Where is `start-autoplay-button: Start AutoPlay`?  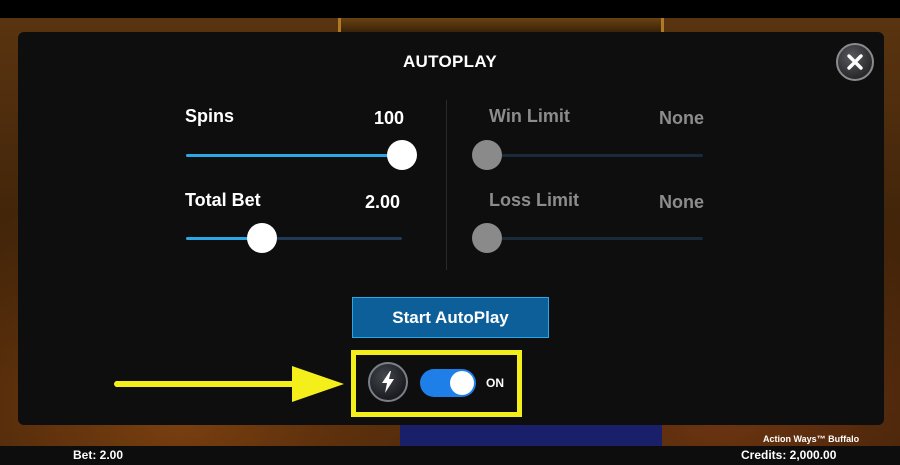
start-autoplay-button: Start AutoPlay is located at coordinates (450, 317).